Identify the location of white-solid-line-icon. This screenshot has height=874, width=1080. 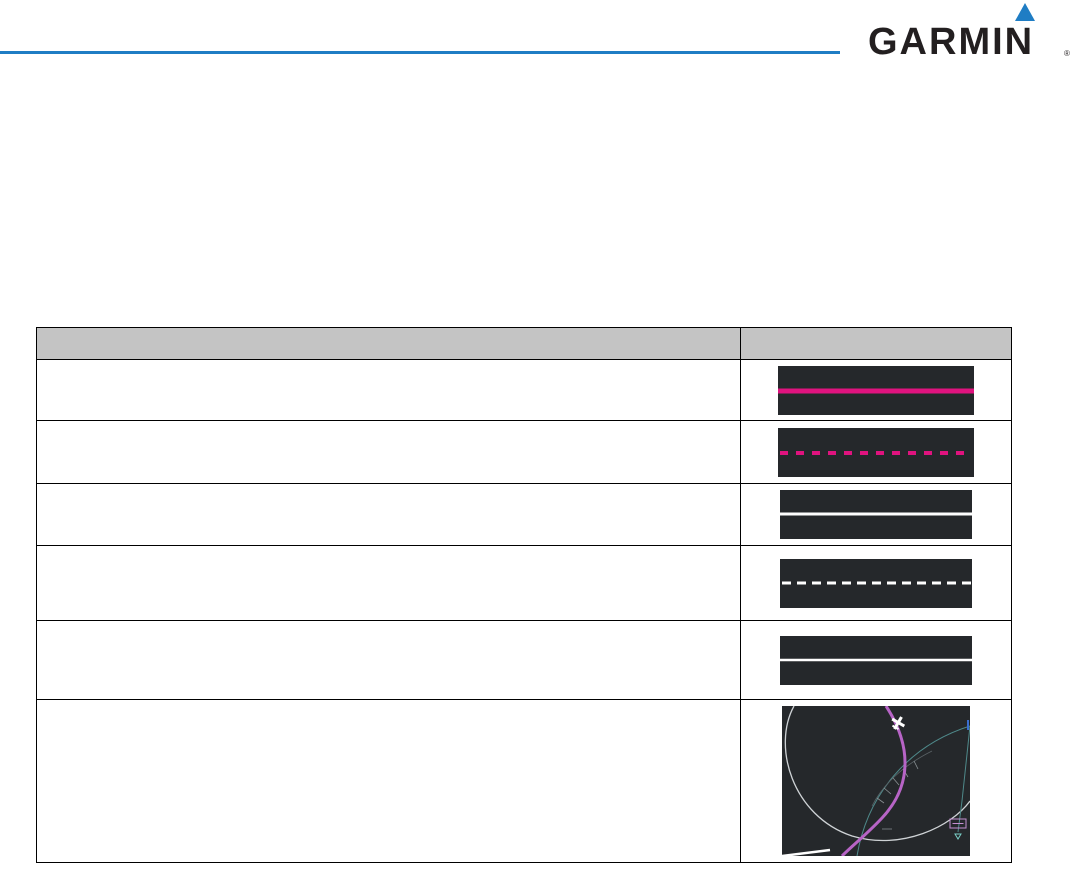
(875, 514).